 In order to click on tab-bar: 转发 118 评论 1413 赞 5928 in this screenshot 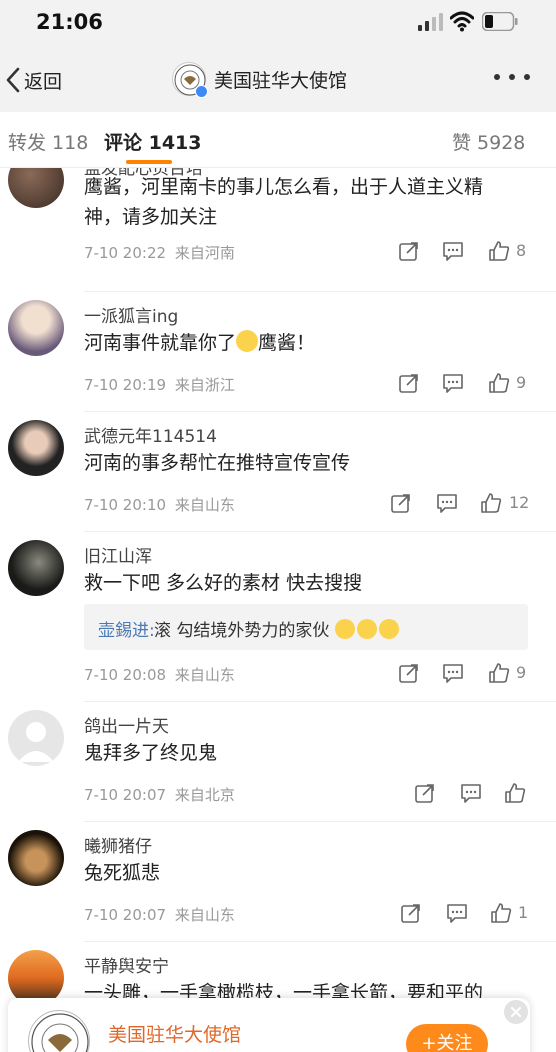, I will do `click(278, 140)`.